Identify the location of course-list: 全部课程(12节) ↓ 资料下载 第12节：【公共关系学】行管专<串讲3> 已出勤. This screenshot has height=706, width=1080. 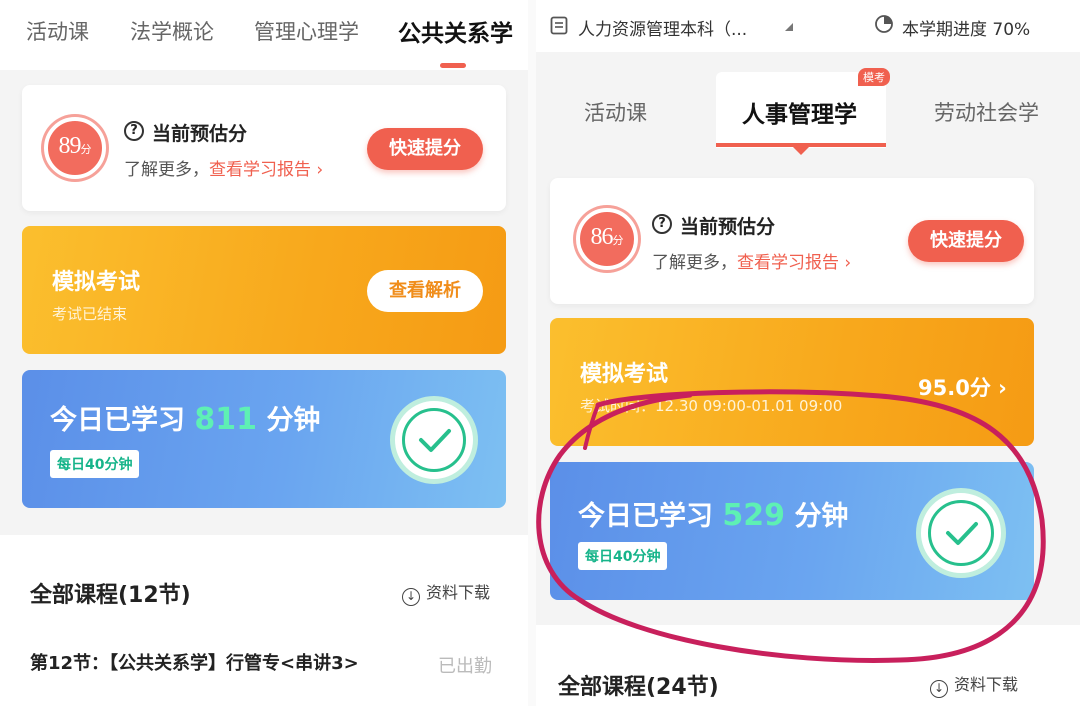
(264, 620).